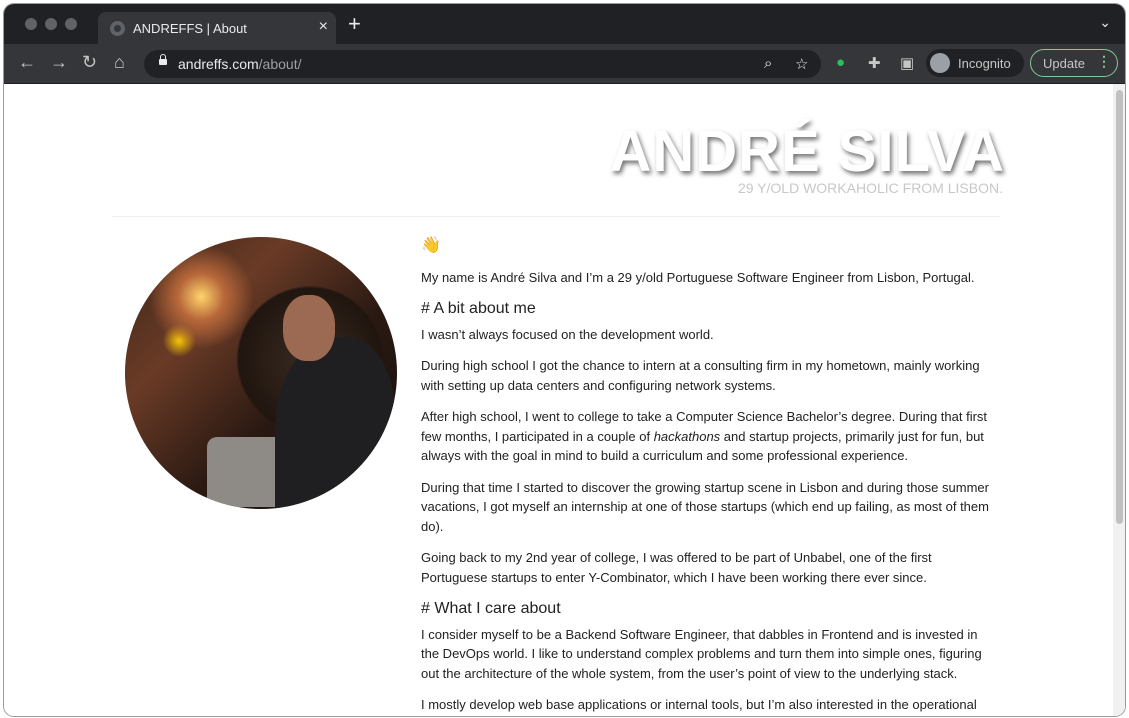 The width and height of the screenshot is (1129, 718). I want to click on scrollbar-thumb, so click(1119, 307).